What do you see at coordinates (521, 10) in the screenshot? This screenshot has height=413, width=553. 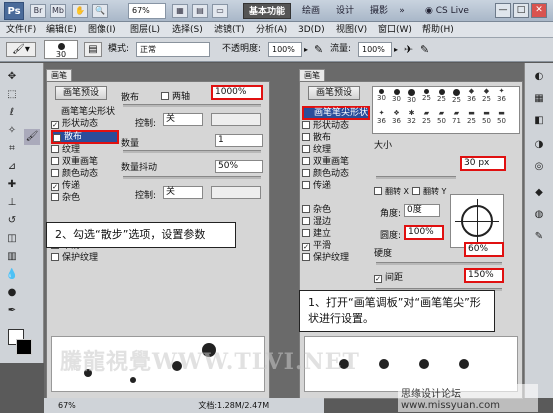 I see `maximize-button: □` at bounding box center [521, 10].